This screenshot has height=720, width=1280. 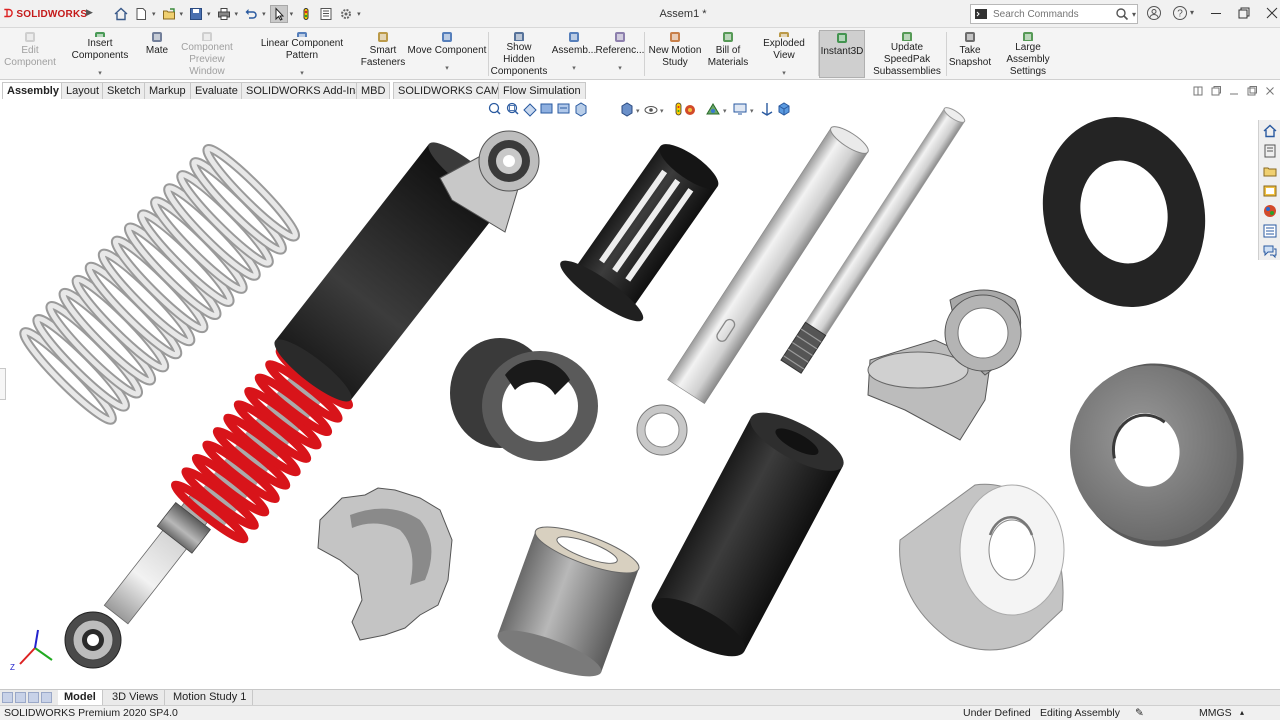 What do you see at coordinates (767, 109) in the screenshot?
I see `triad-view-icon` at bounding box center [767, 109].